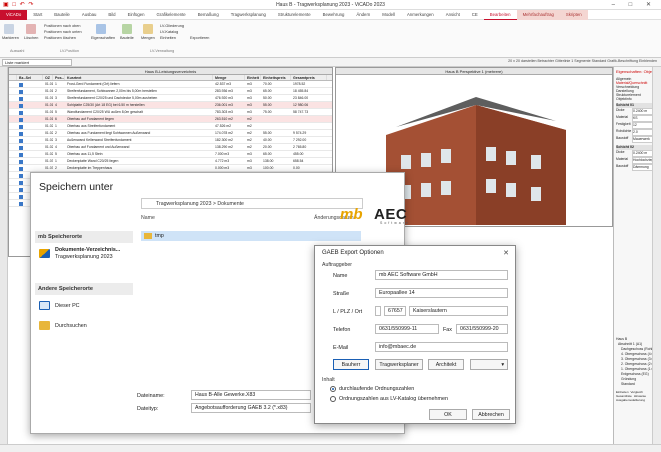  Describe the element at coordinates (127, 29) in the screenshot. I see `components-icon` at that location.